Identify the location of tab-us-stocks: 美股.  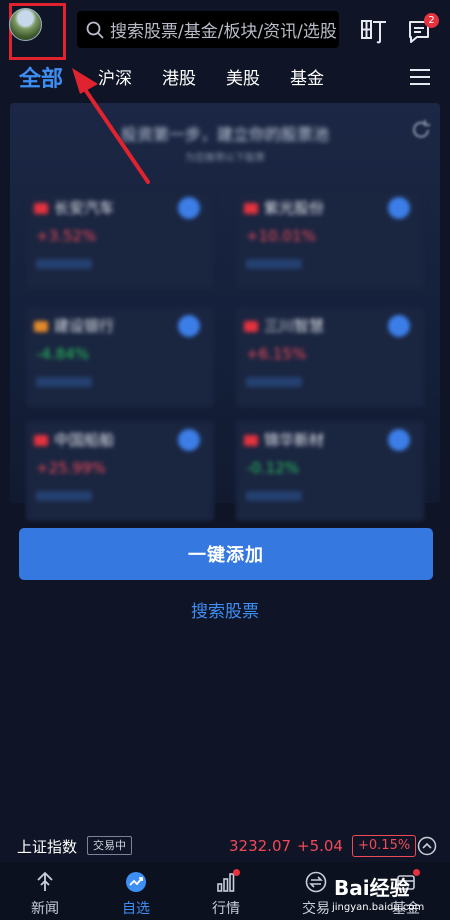
(243, 76).